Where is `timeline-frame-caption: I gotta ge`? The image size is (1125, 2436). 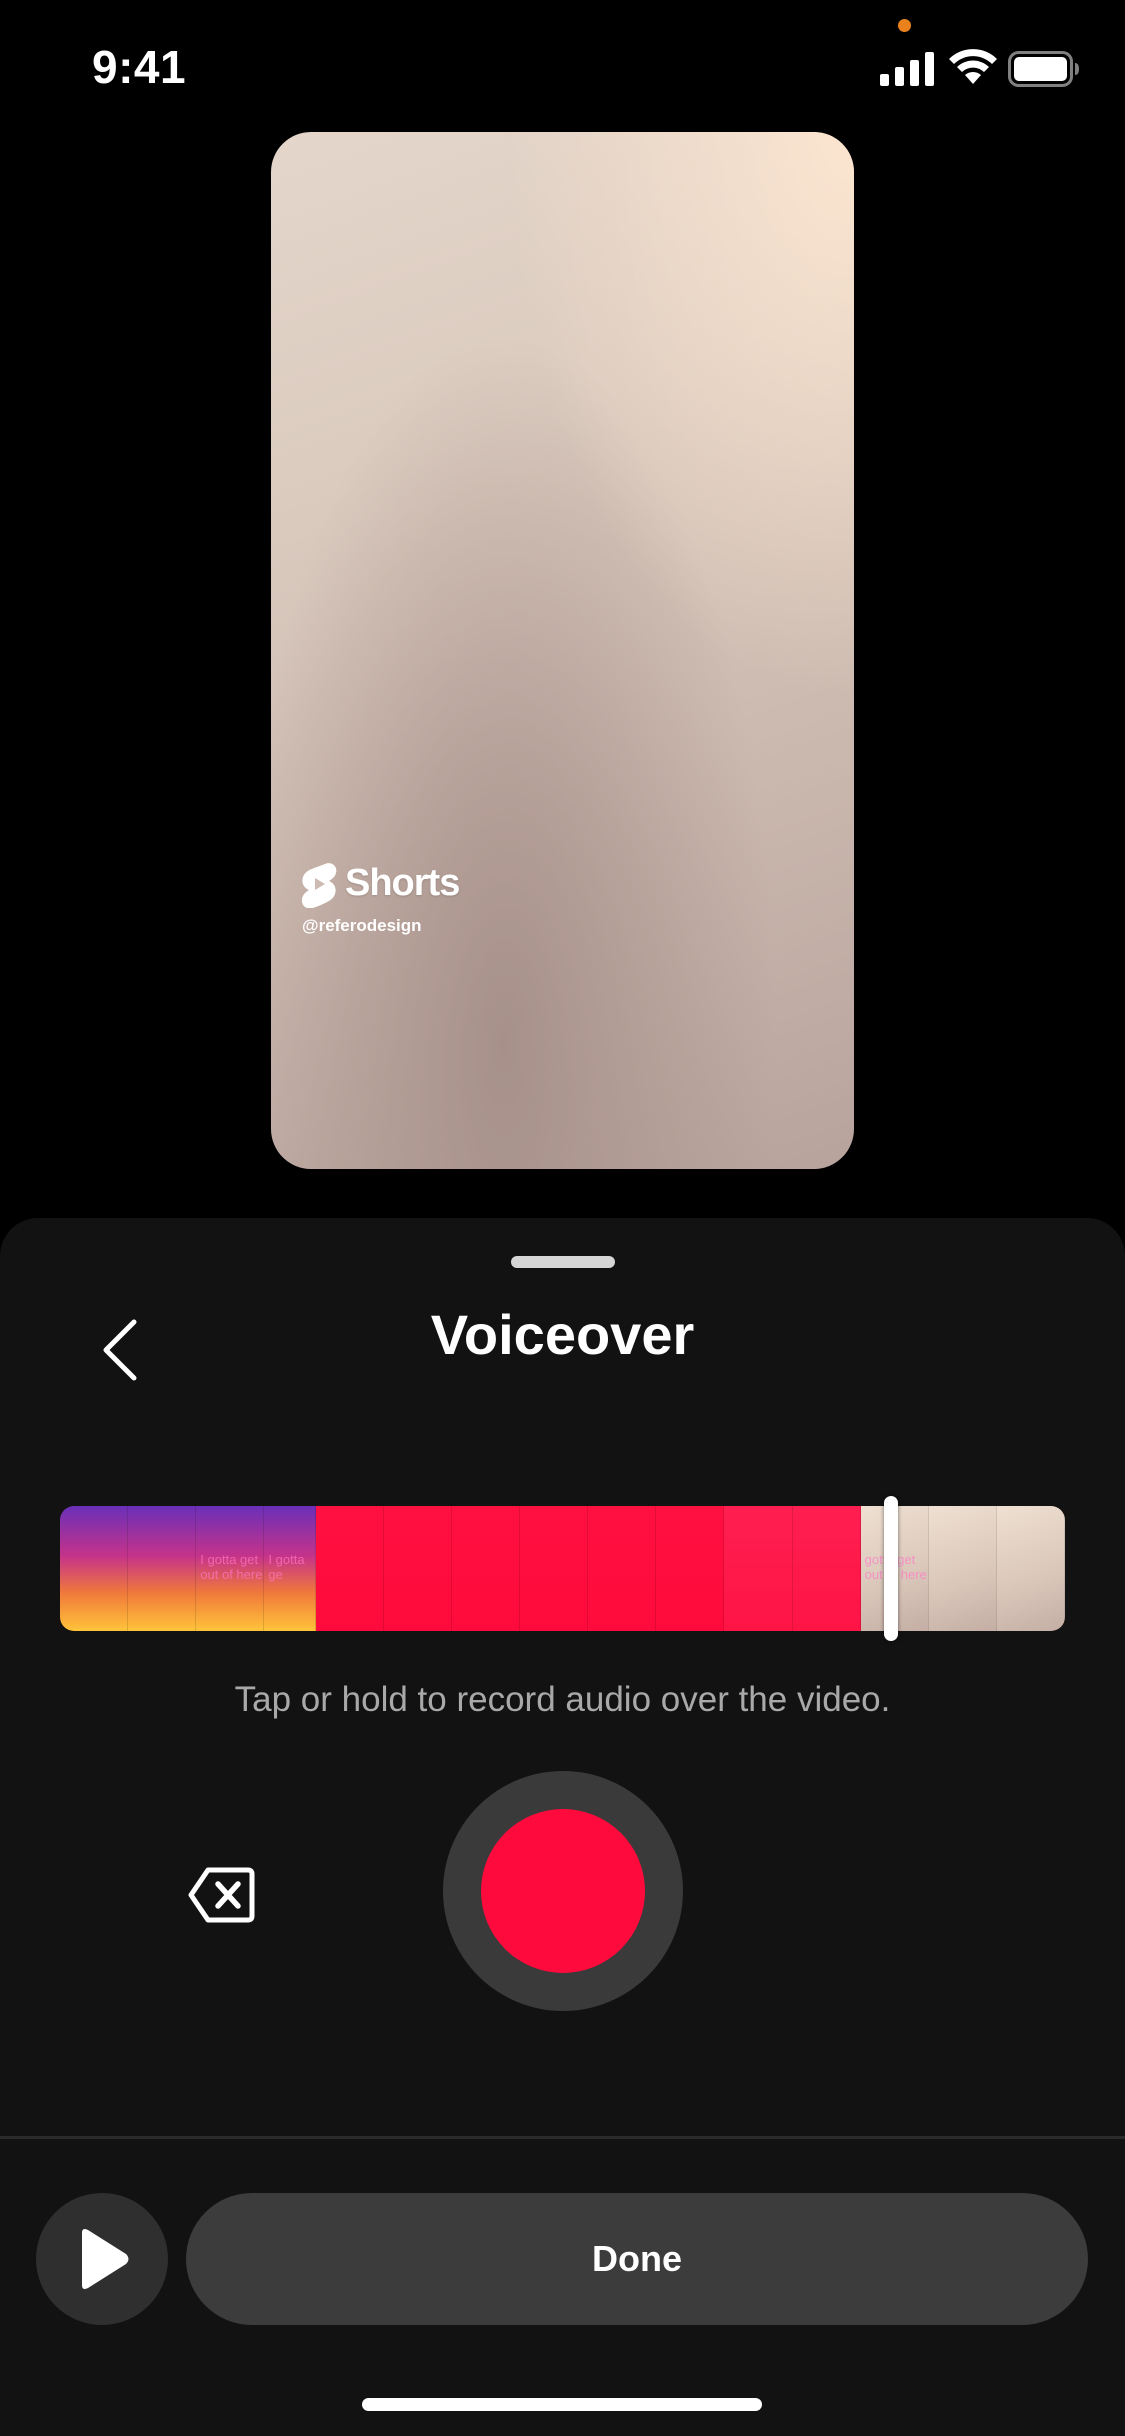 timeline-frame-caption: I gotta ge is located at coordinates (286, 1567).